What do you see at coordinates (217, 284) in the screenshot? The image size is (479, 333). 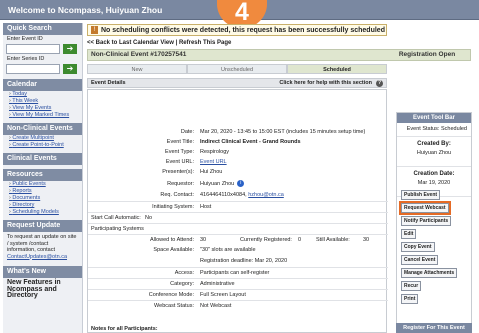 I see `category-value: Administrative` at bounding box center [217, 284].